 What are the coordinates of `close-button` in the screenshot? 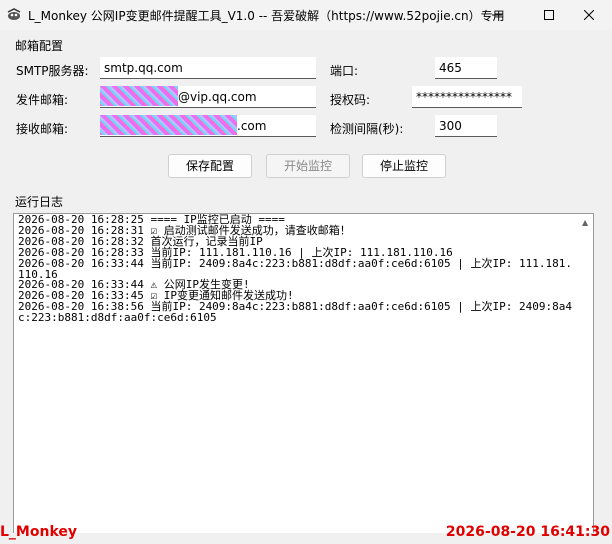 It's located at (589, 15).